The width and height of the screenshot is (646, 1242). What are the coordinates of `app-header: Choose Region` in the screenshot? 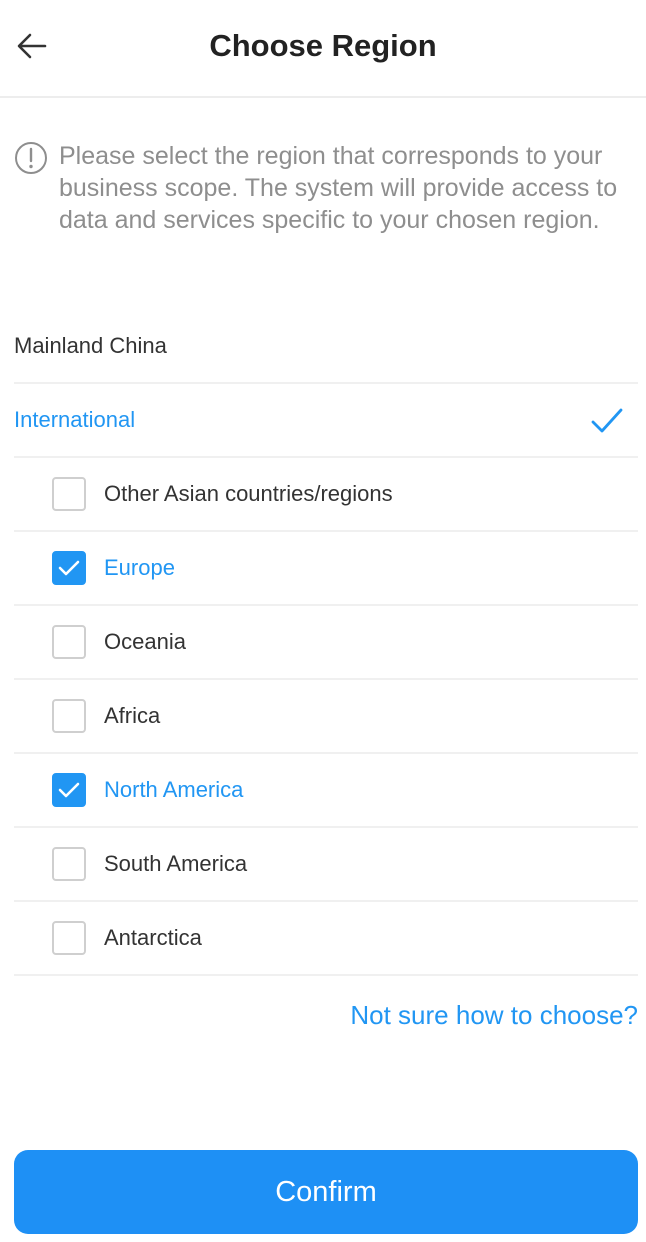 It's located at (323, 49).